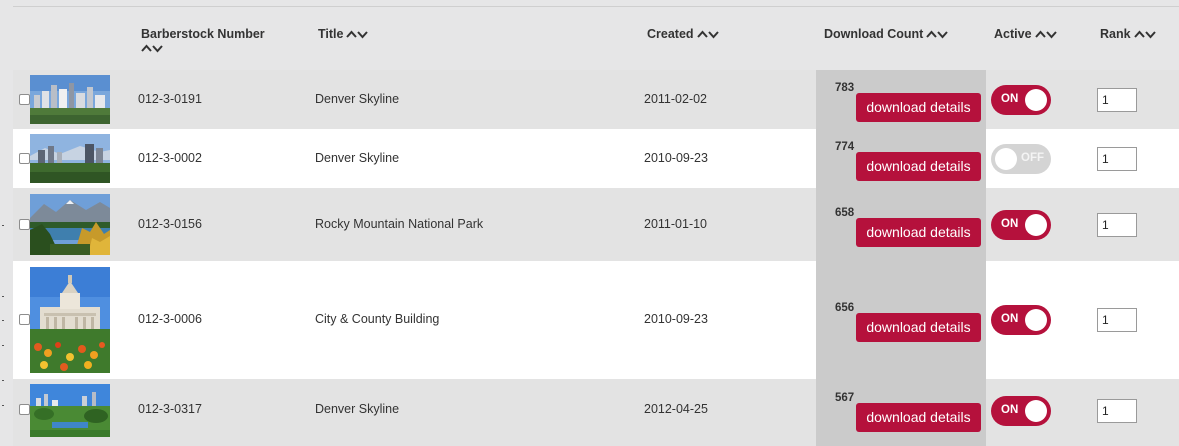  I want to click on column-header-title: Title, so click(343, 34).